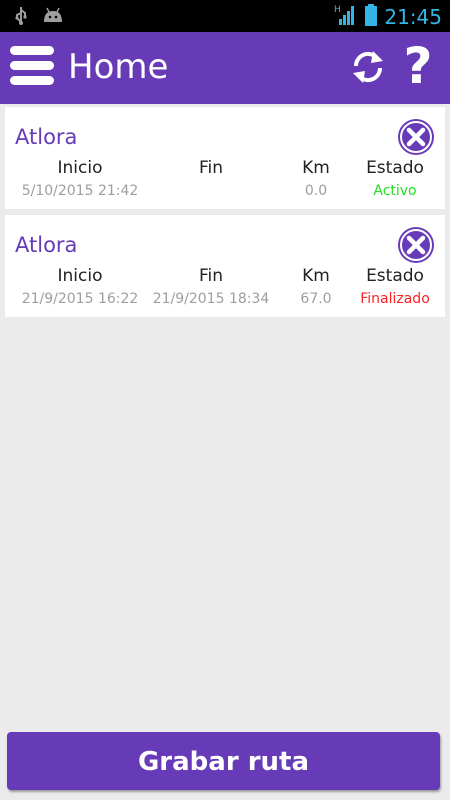 This screenshot has height=800, width=450. Describe the element at coordinates (418, 66) in the screenshot. I see `help-icon: ?` at that location.